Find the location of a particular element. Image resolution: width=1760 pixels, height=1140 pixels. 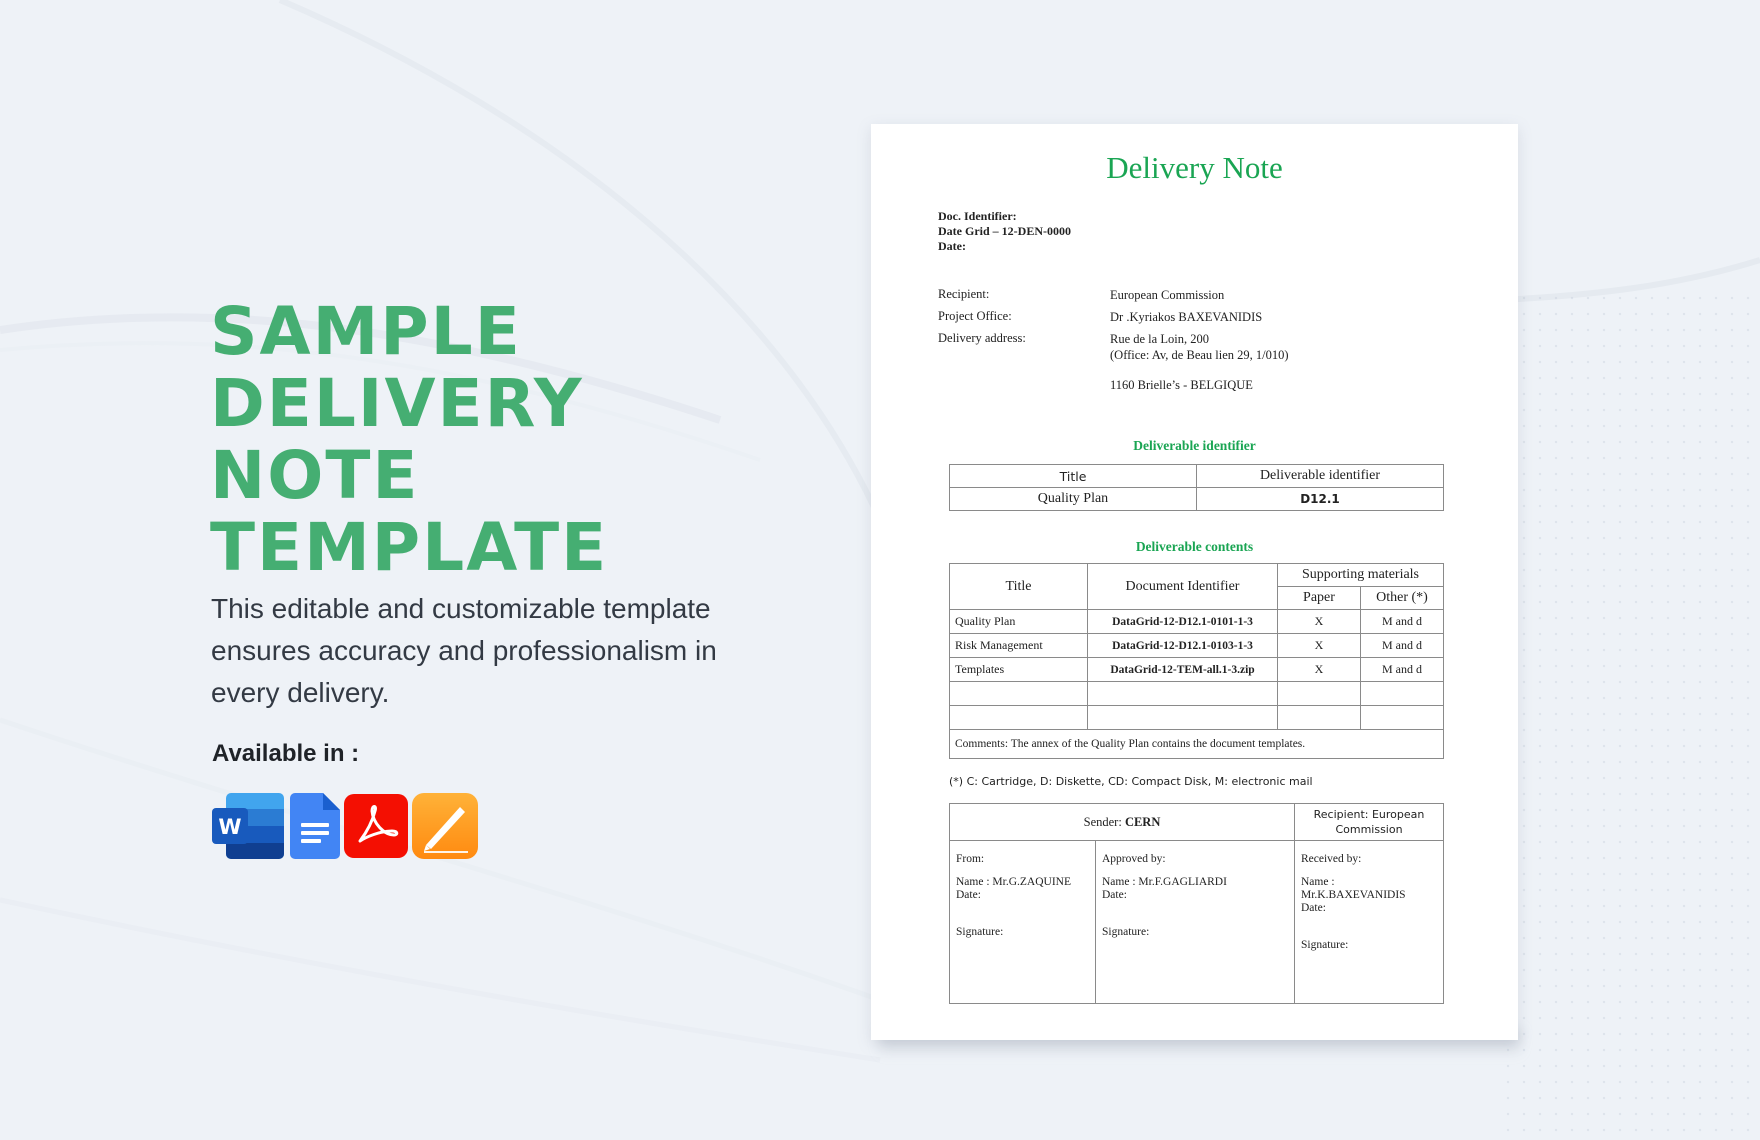

table-cell: DataGrid-12-D12.1-0101-1-3 is located at coordinates (1182, 621).